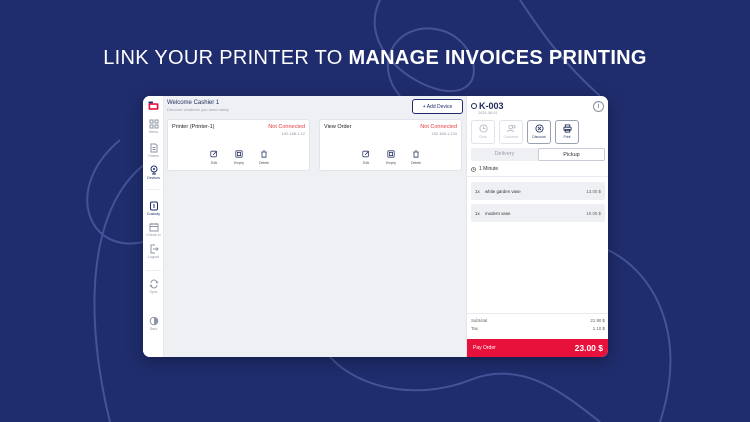  I want to click on sidebar-item-logout: Logout, so click(153, 251).